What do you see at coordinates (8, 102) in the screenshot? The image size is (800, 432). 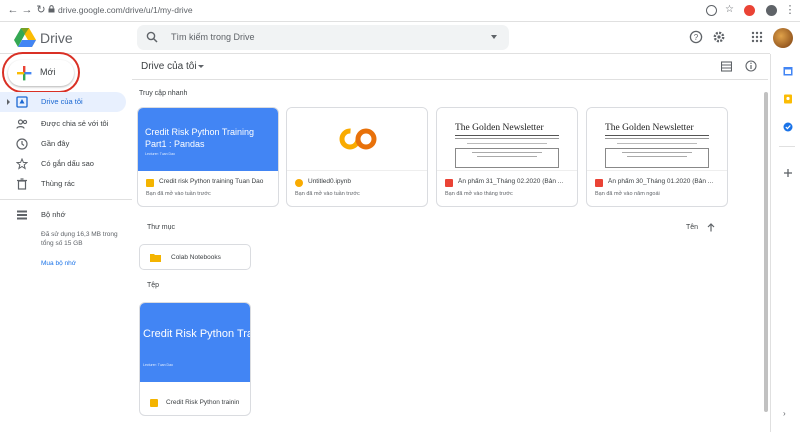 I see `expand-arrow-icon` at bounding box center [8, 102].